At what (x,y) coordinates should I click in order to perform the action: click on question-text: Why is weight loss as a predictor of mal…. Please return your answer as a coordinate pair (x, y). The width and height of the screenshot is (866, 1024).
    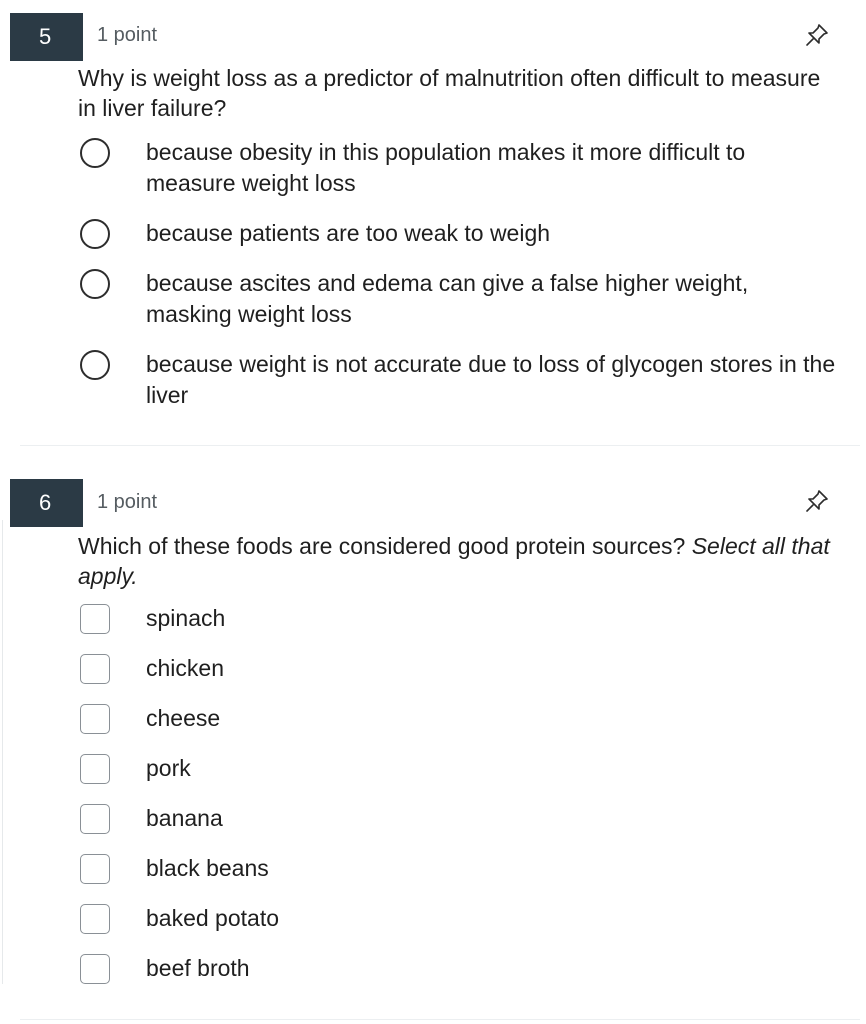
    Looking at the image, I should click on (449, 93).